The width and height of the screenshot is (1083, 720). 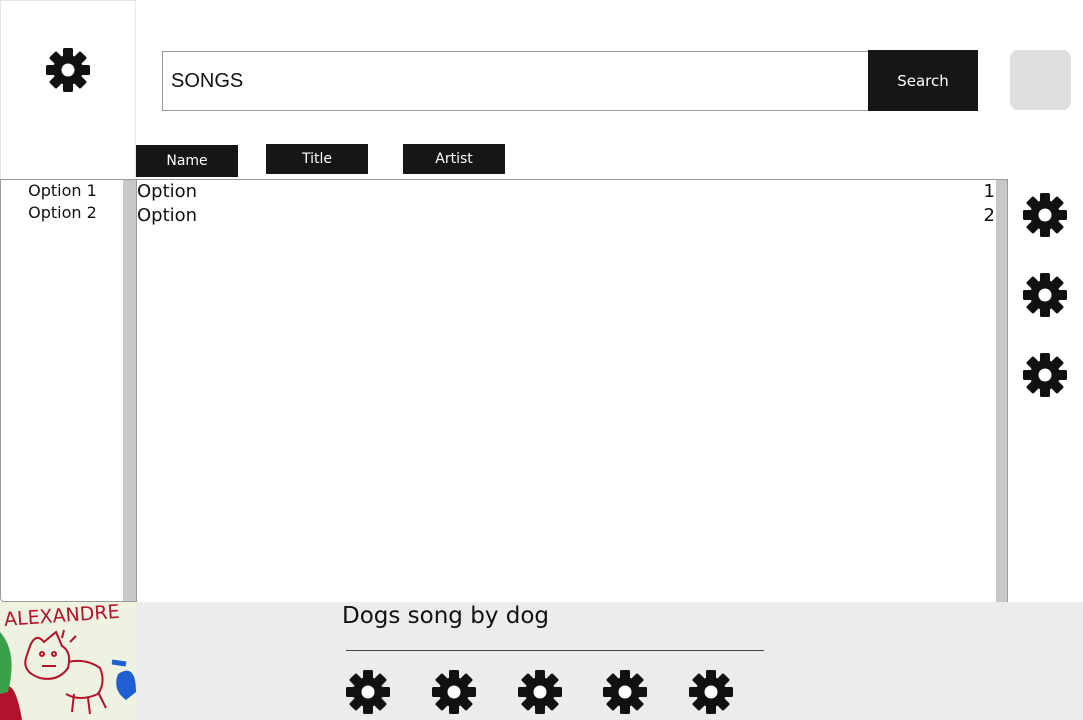 What do you see at coordinates (68, 390) in the screenshot?
I see `options-list: Option 1 Option 2` at bounding box center [68, 390].